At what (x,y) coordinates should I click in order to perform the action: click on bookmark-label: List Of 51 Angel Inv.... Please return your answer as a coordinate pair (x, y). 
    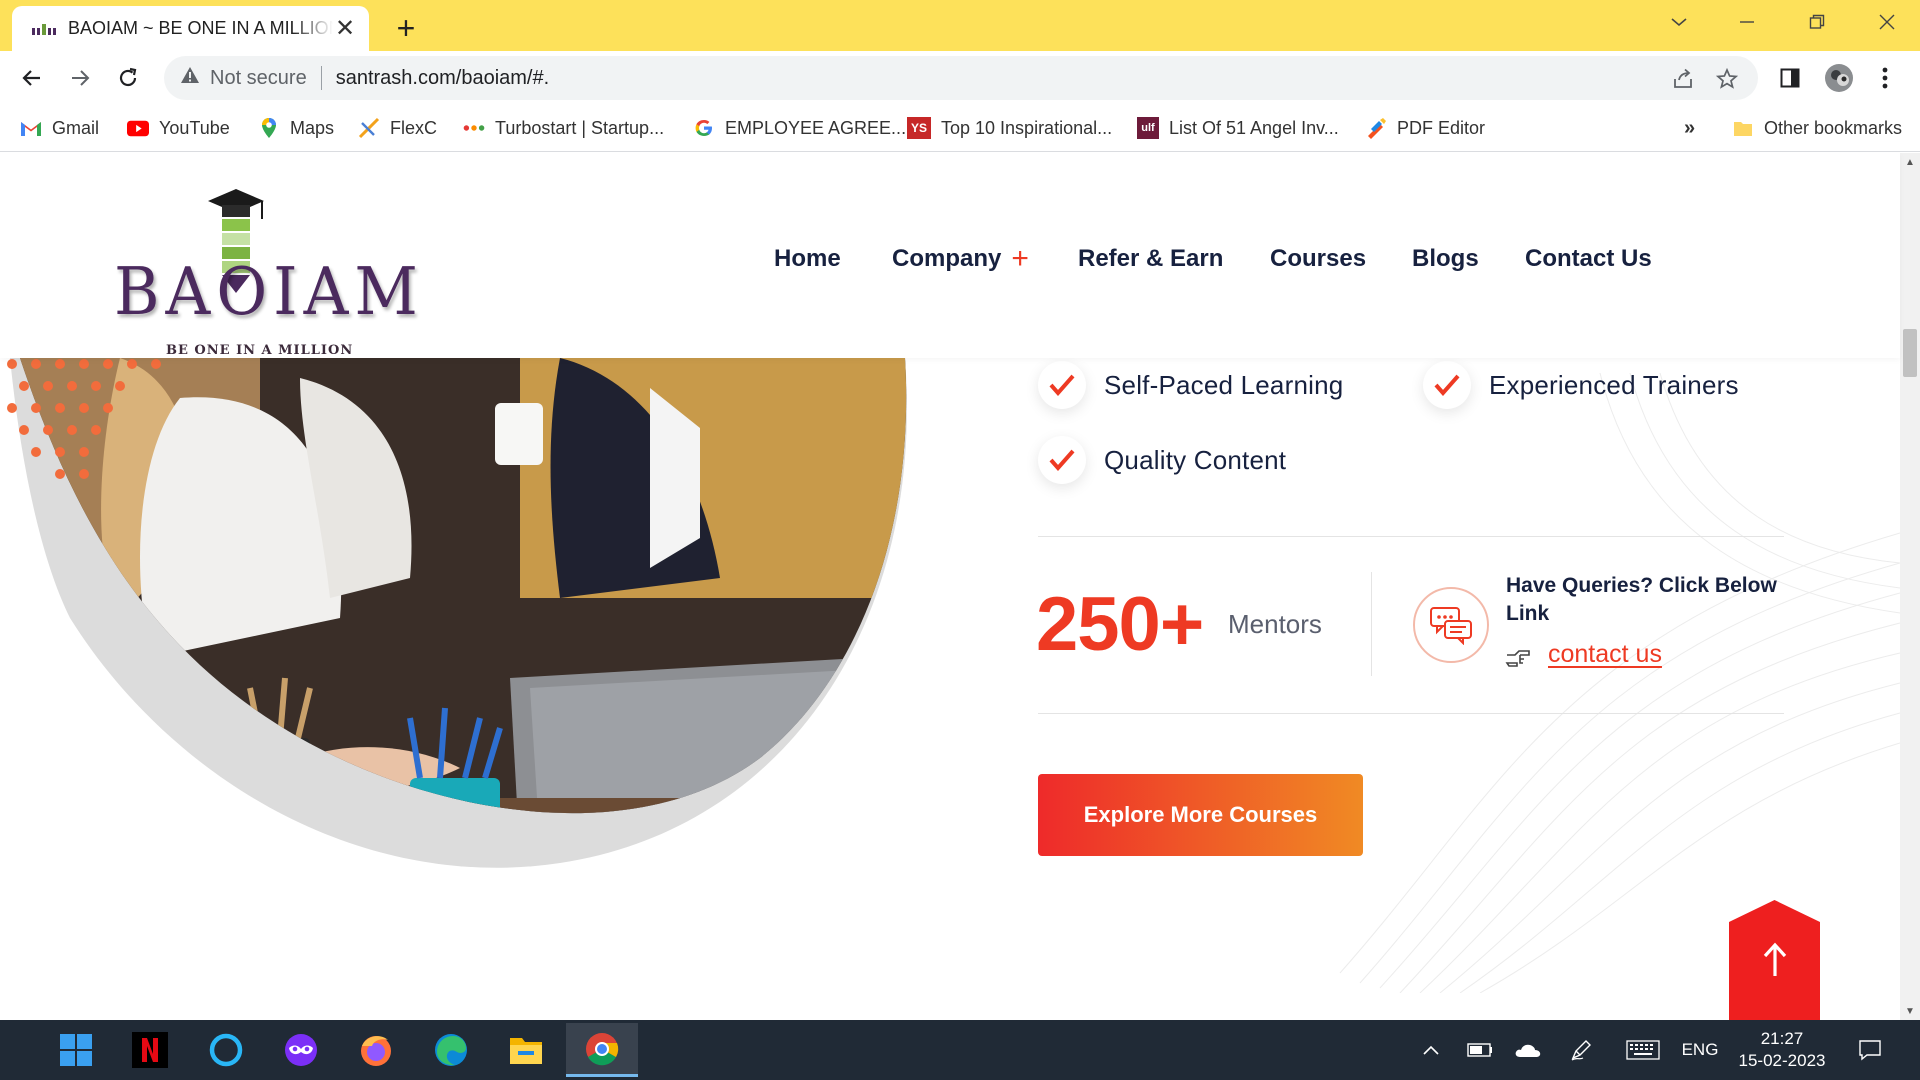
    Looking at the image, I should click on (1254, 127).